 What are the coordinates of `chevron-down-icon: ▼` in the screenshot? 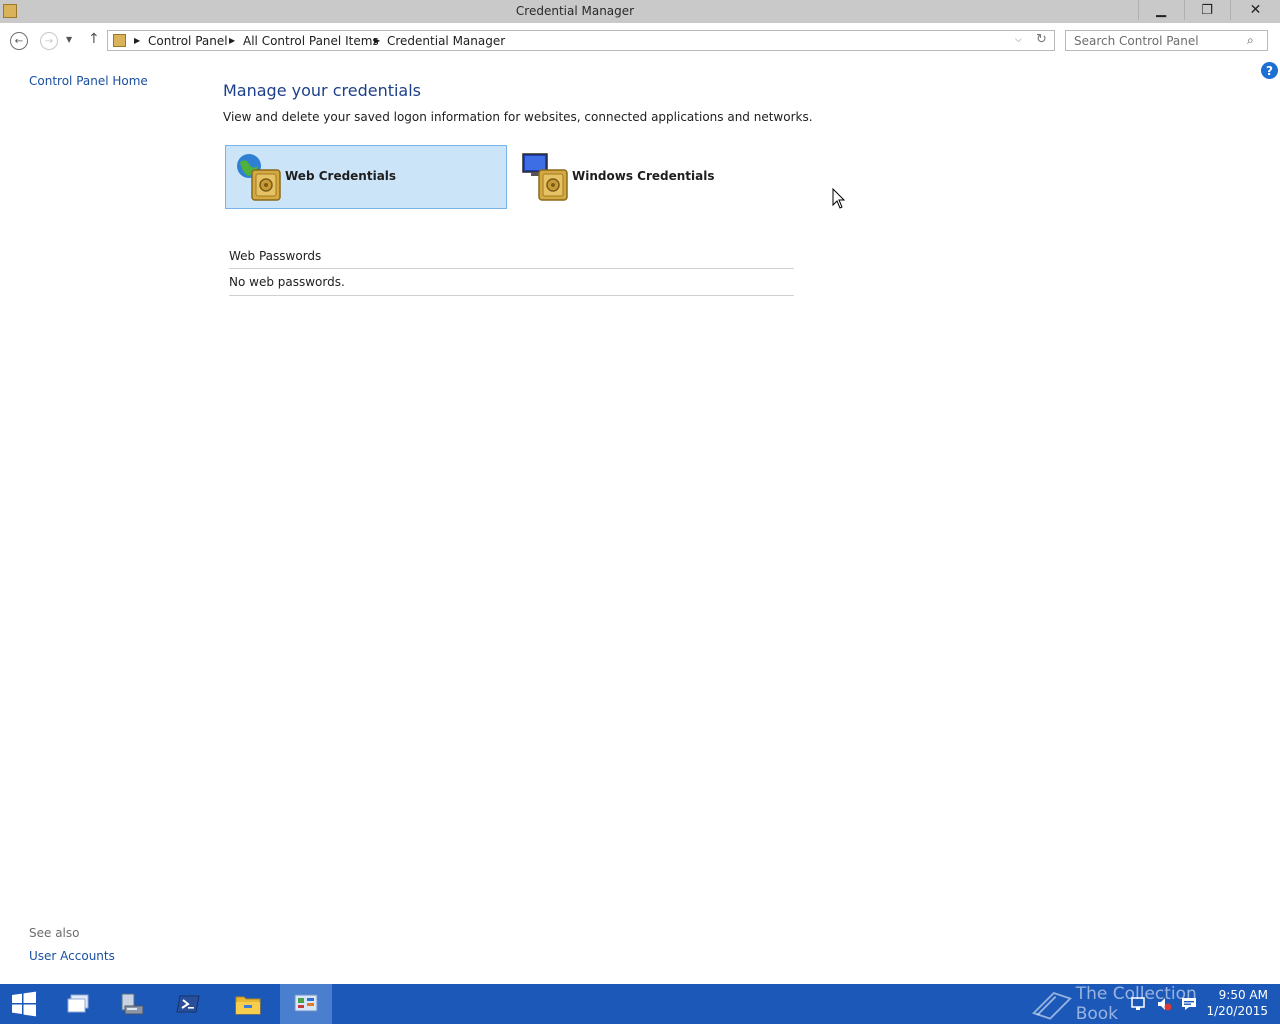 It's located at (69, 39).